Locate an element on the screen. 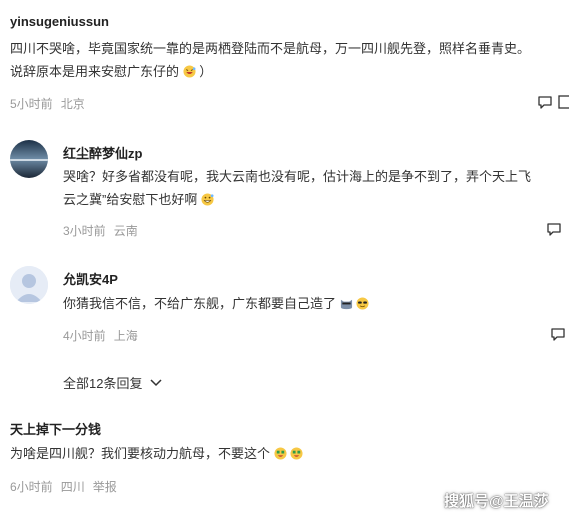 The image size is (569, 520). laughing-face-emoji is located at coordinates (189, 71).